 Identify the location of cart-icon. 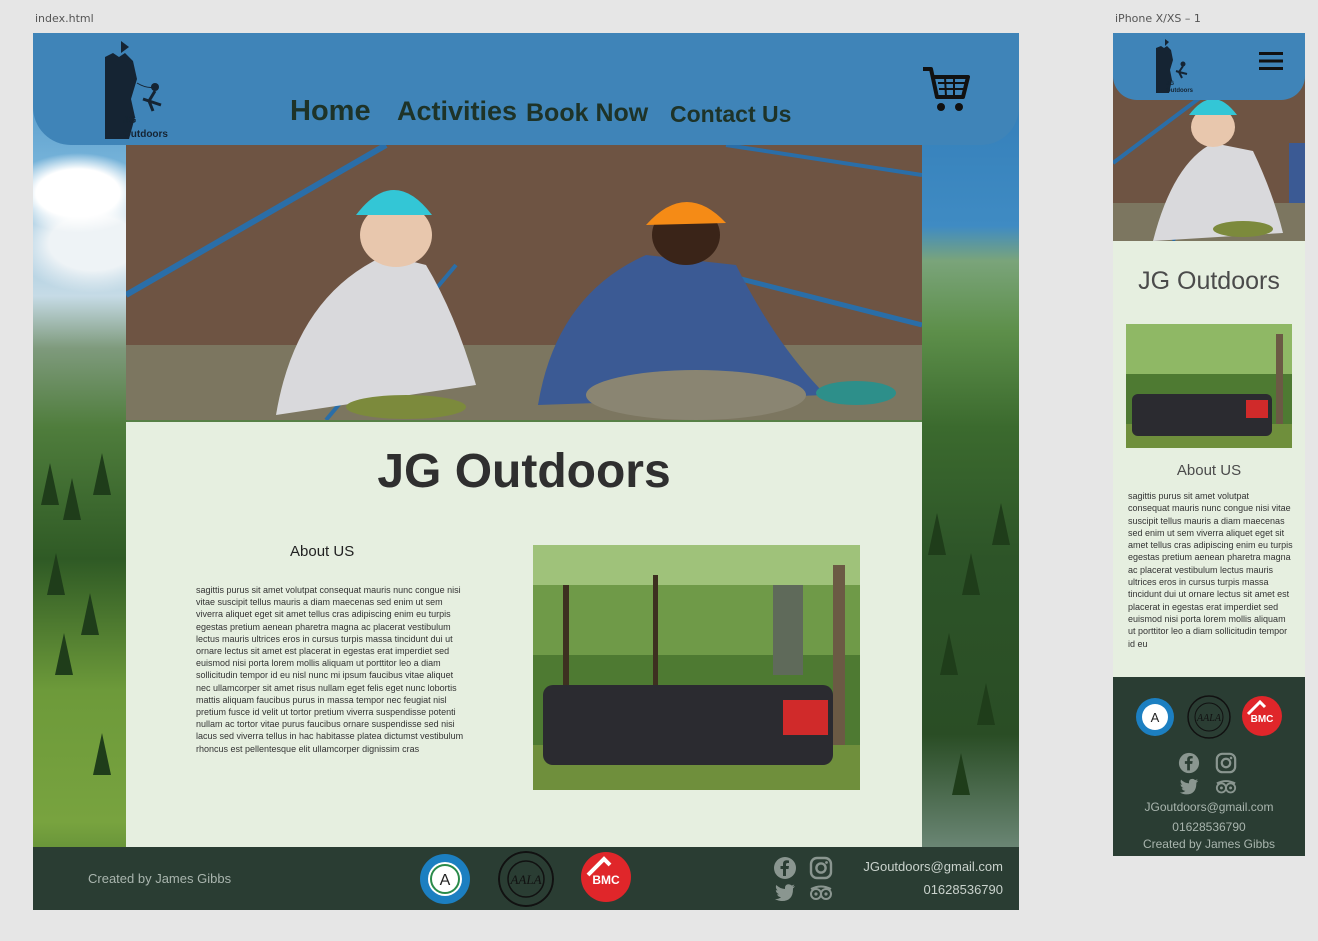
(946, 89).